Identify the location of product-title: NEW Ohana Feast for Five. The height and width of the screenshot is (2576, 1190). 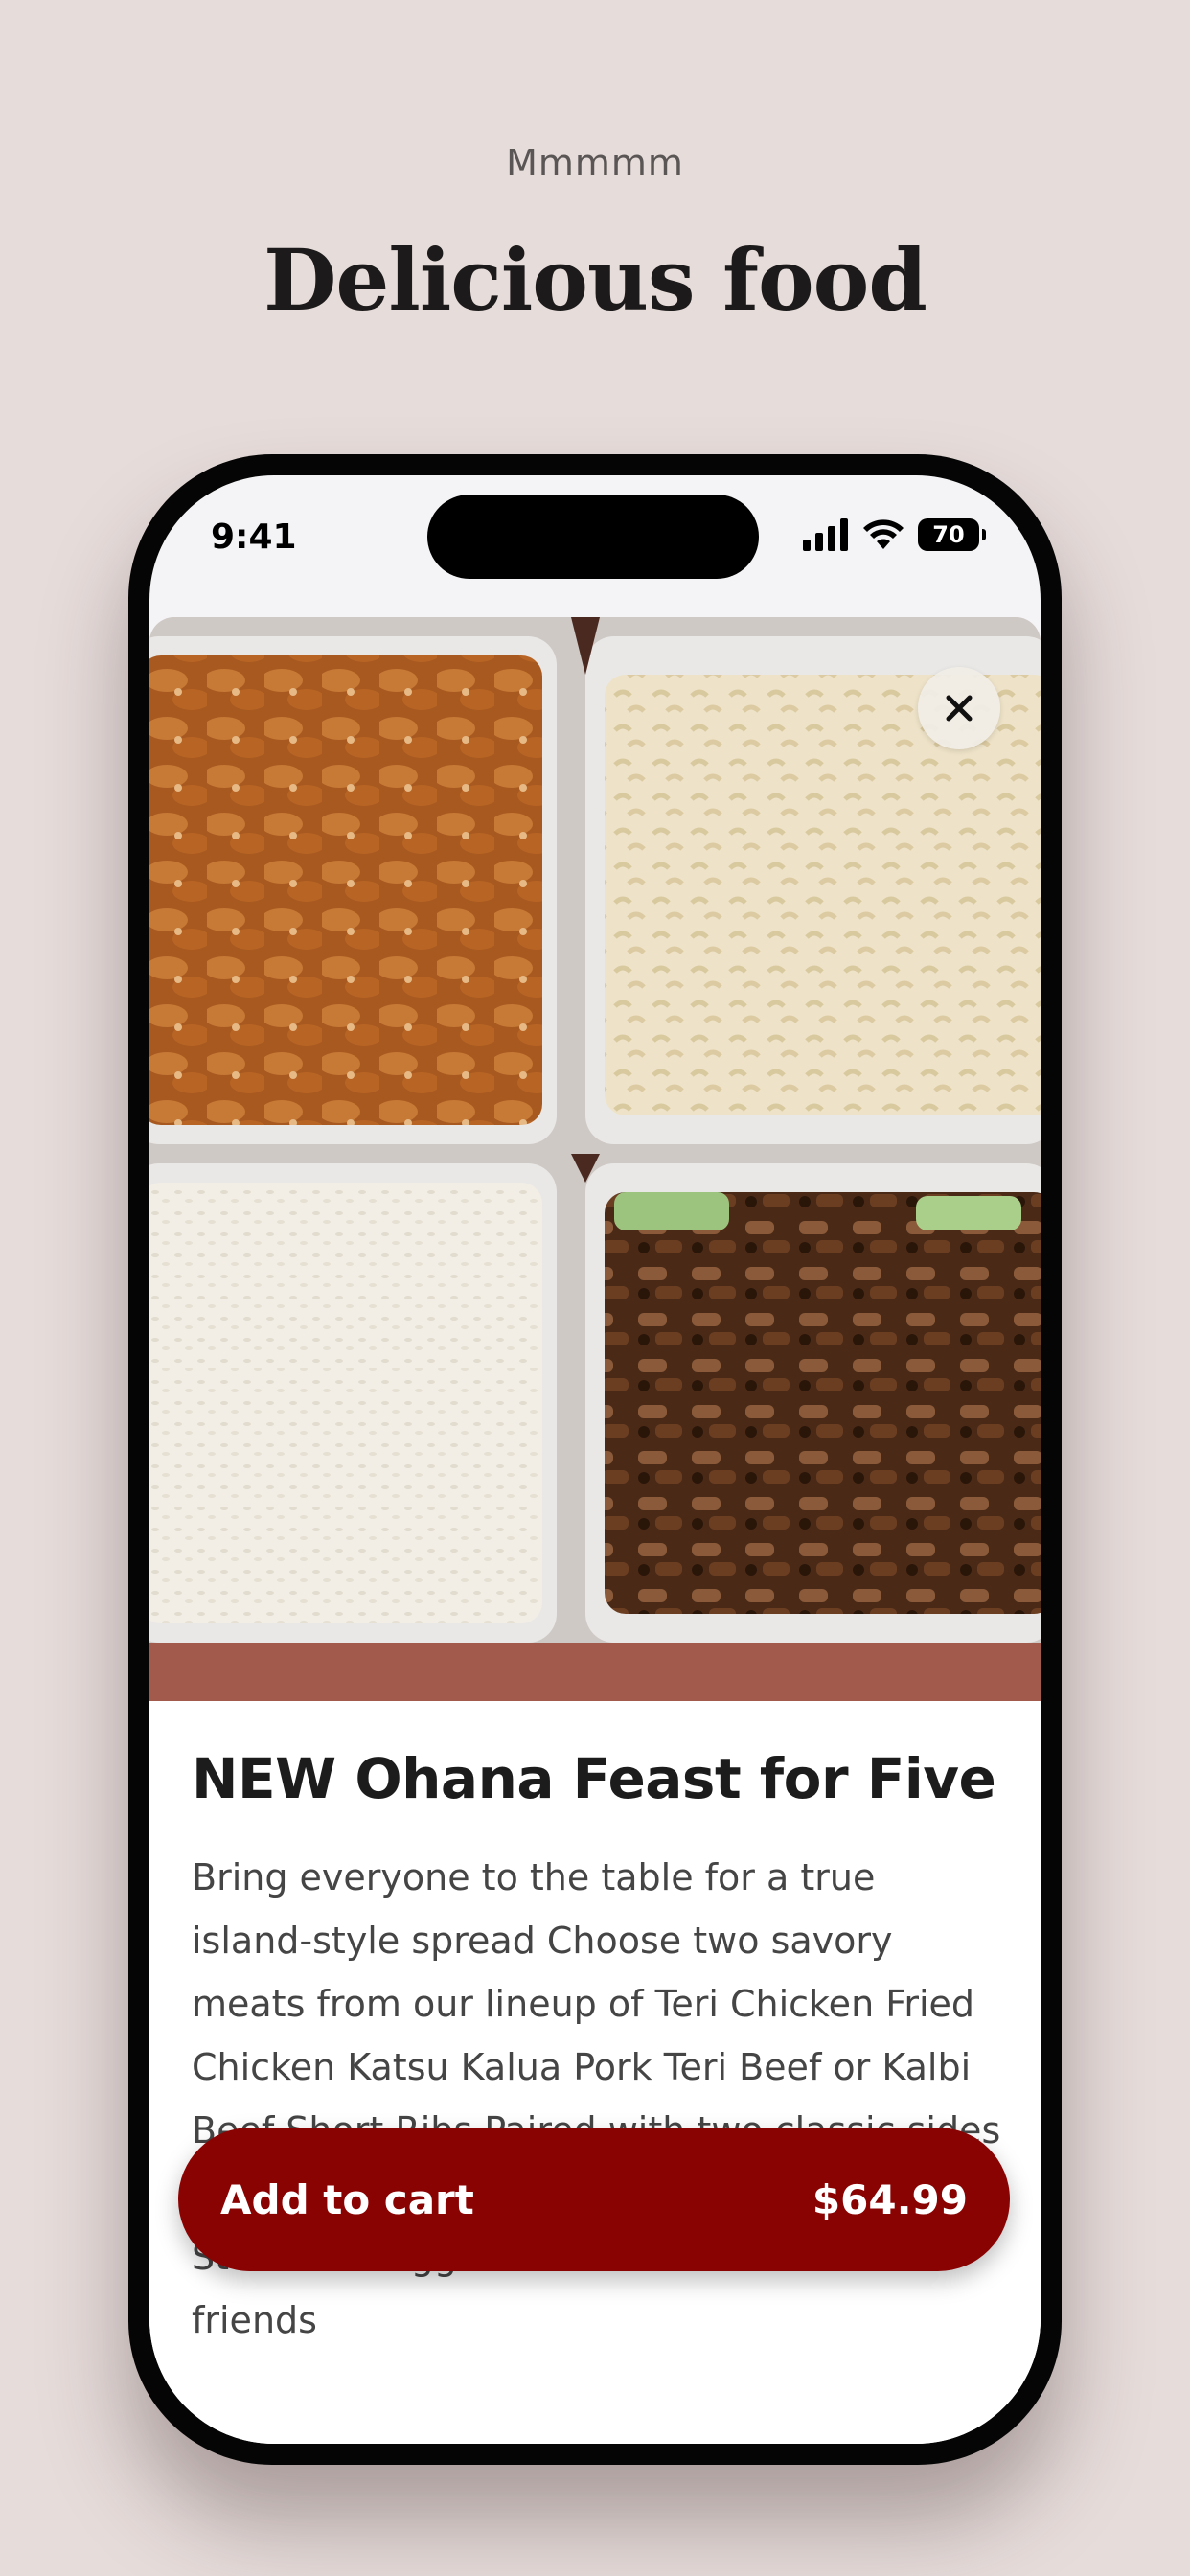
(594, 1778).